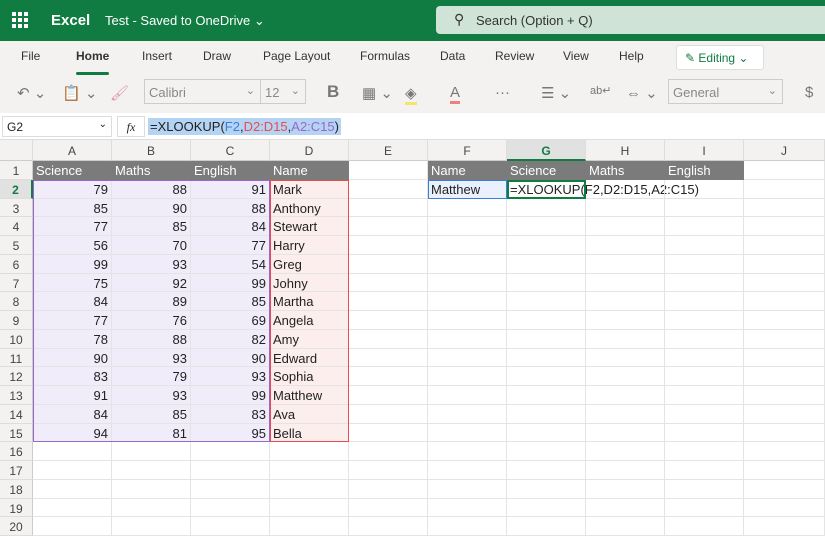 The height and width of the screenshot is (536, 825). I want to click on currency-button: $, so click(809, 92).